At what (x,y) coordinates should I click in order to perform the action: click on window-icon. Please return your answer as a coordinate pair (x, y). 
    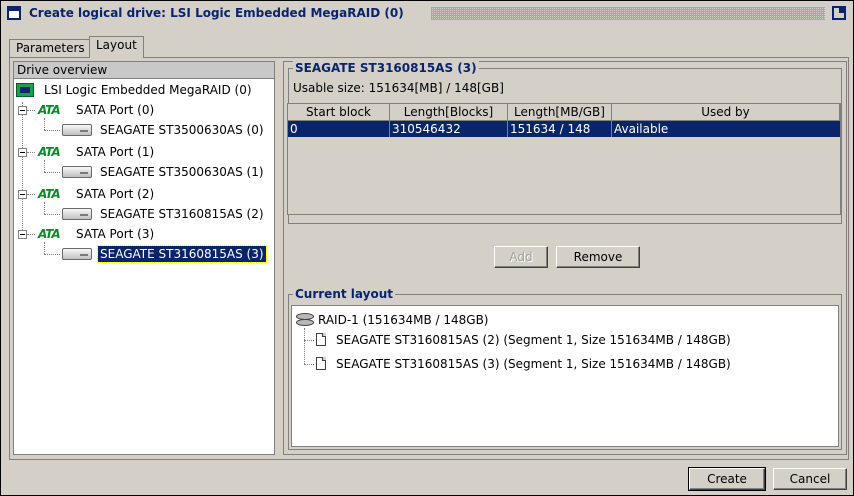
    Looking at the image, I should click on (14, 13).